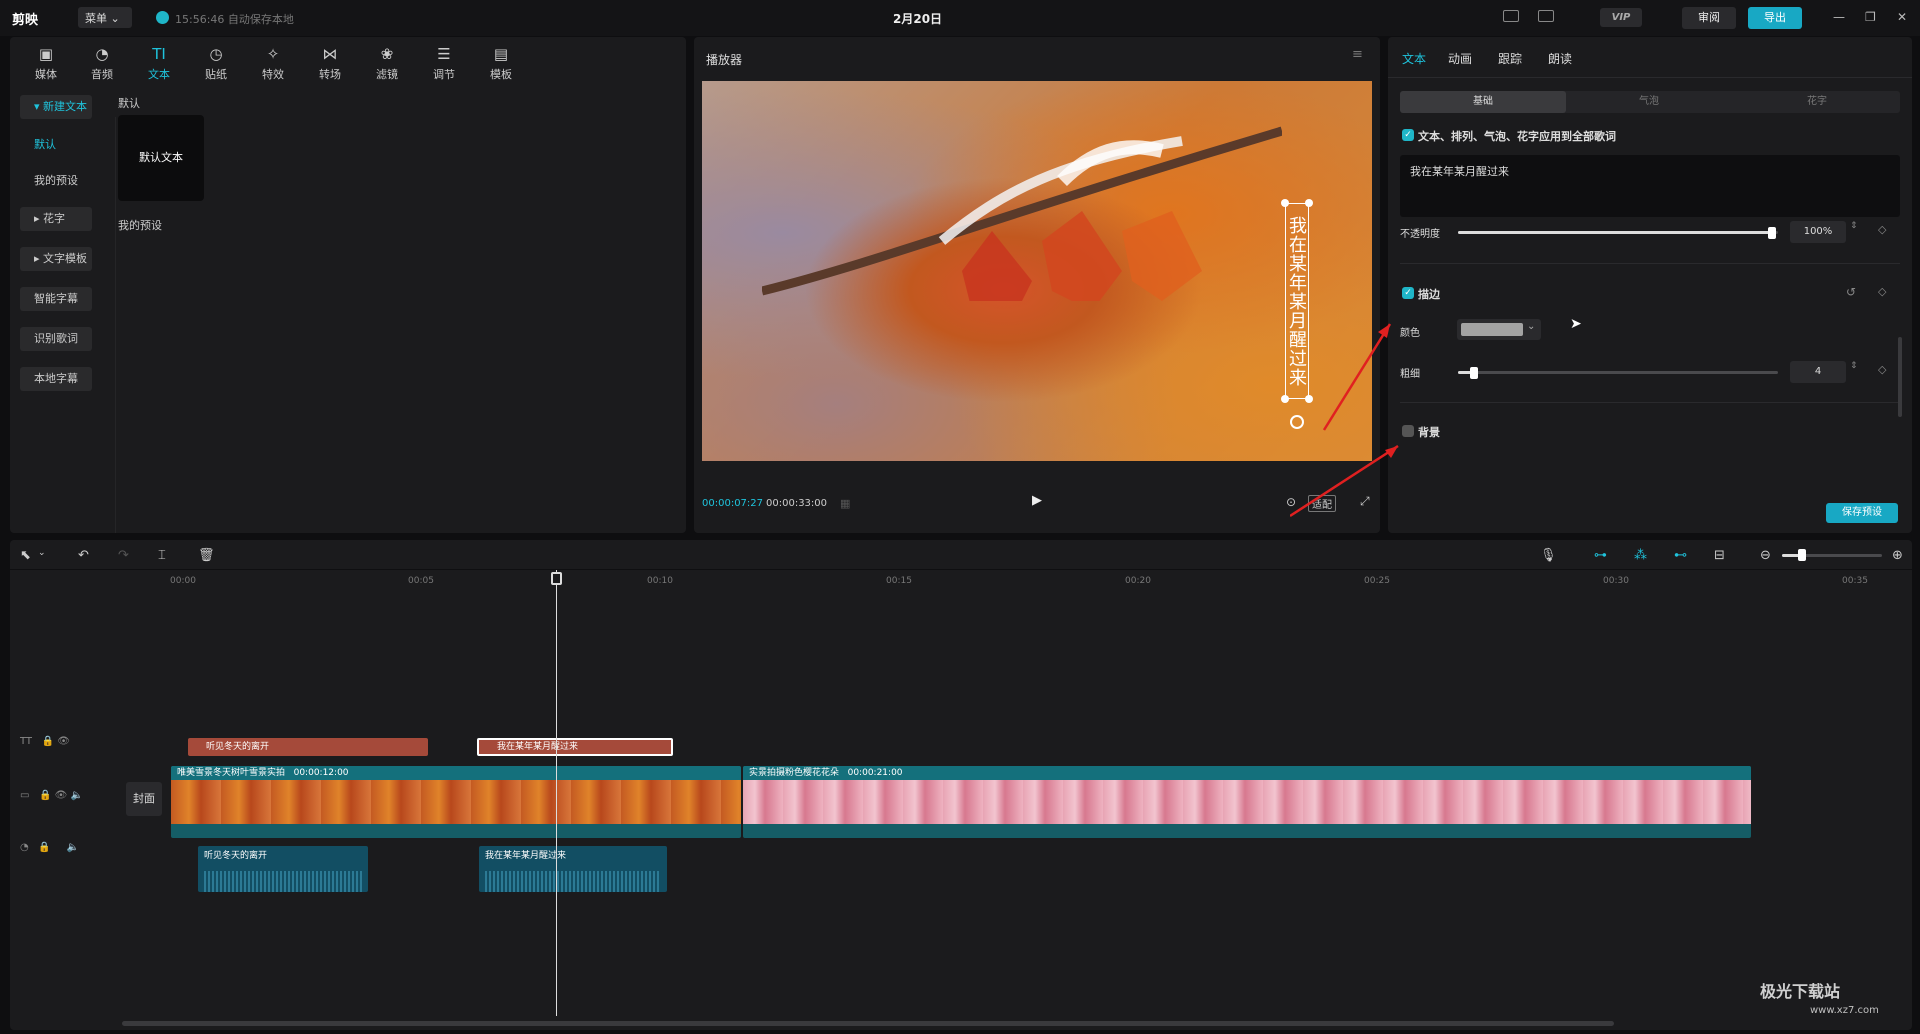 This screenshot has width=1920, height=1034. What do you see at coordinates (1618, 372) in the screenshot?
I see `thickness-slider` at bounding box center [1618, 372].